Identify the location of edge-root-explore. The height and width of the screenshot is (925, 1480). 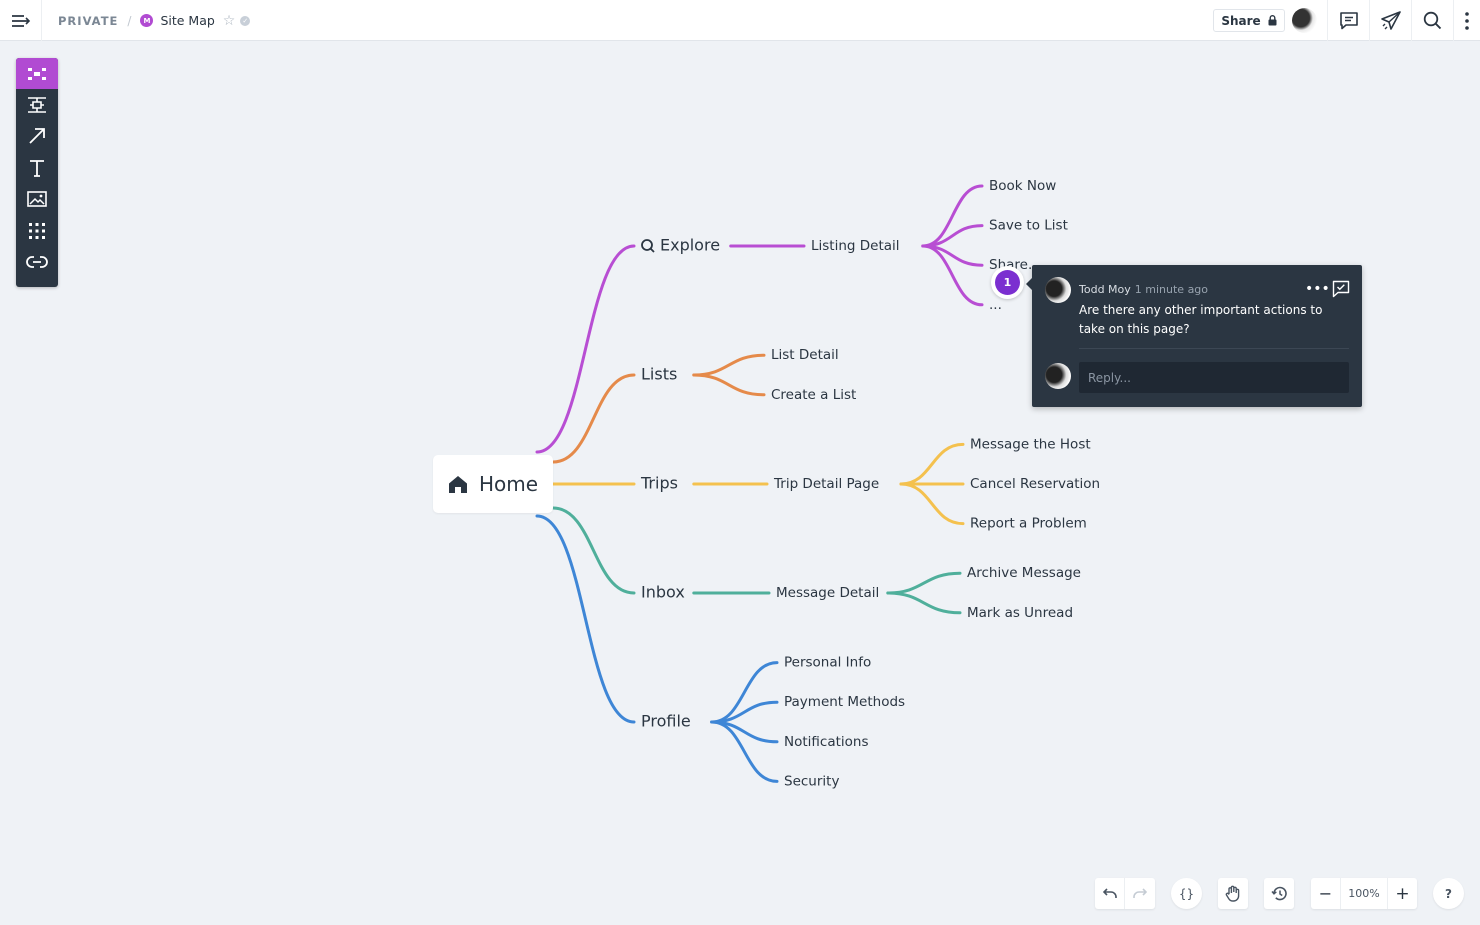
(585, 349).